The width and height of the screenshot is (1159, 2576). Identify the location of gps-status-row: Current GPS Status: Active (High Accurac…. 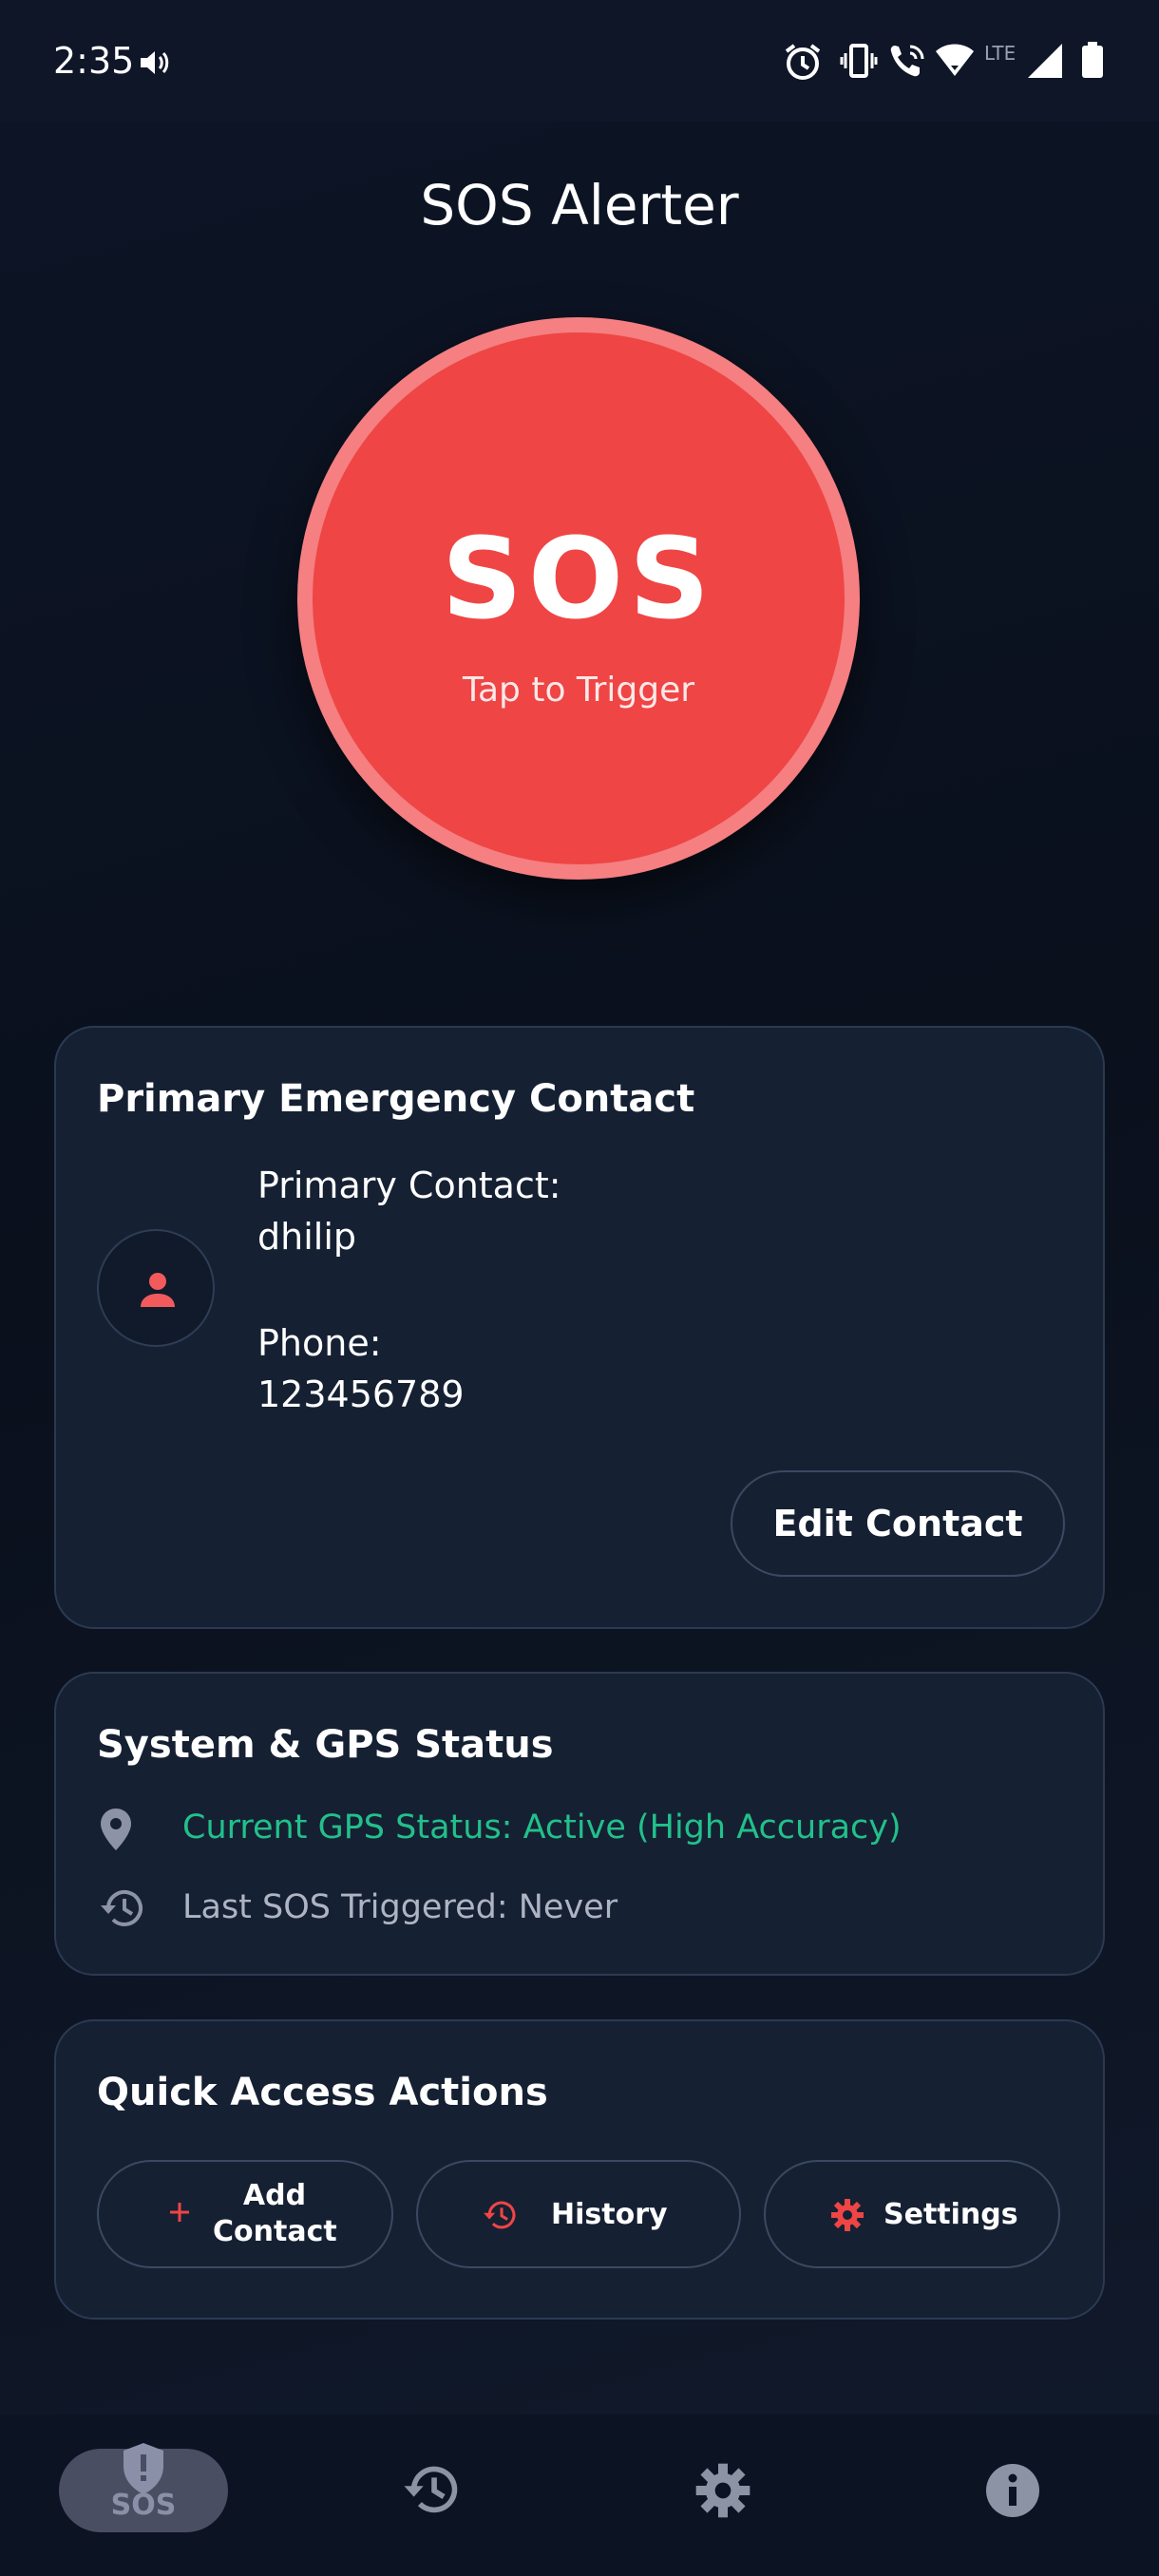
(572, 1829).